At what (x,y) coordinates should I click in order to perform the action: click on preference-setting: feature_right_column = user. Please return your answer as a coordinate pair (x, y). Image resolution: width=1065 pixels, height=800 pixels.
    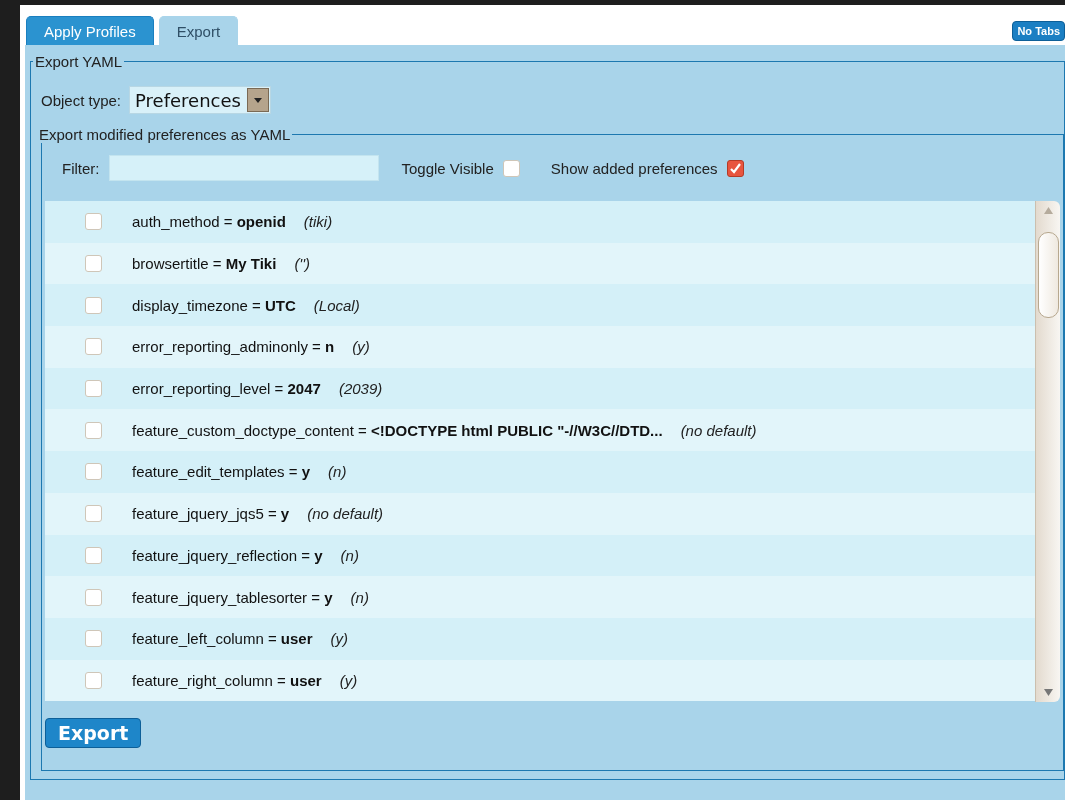
    Looking at the image, I should click on (227, 680).